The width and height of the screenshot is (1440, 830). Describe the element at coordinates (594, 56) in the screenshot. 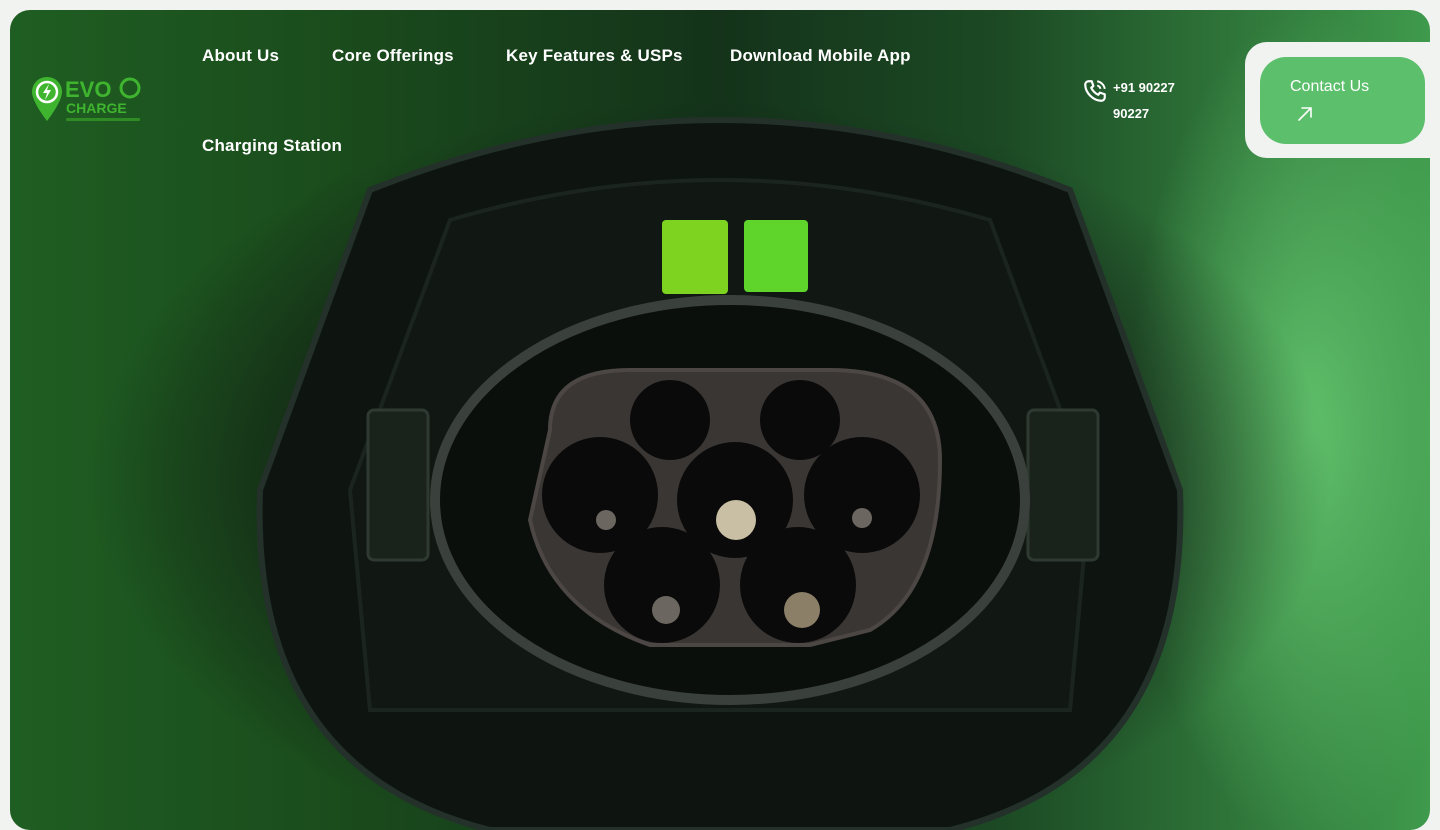

I see `nav-key-features: Key Features & USPs` at that location.